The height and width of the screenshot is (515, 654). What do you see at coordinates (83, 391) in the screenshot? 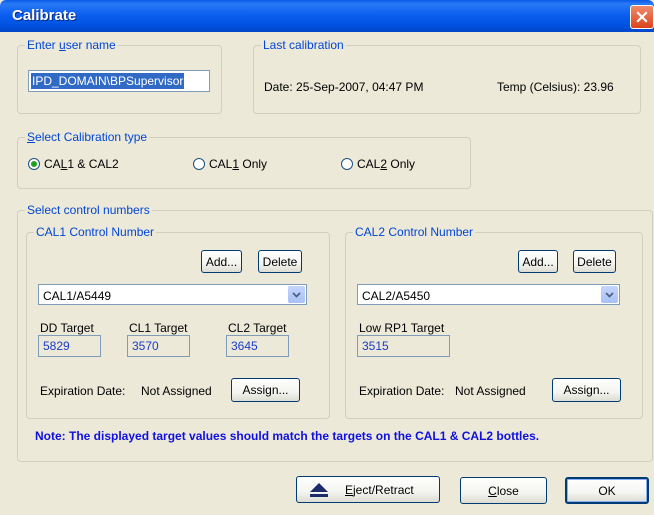
I see `cal1-expiration-label: Expiration Date:` at bounding box center [83, 391].